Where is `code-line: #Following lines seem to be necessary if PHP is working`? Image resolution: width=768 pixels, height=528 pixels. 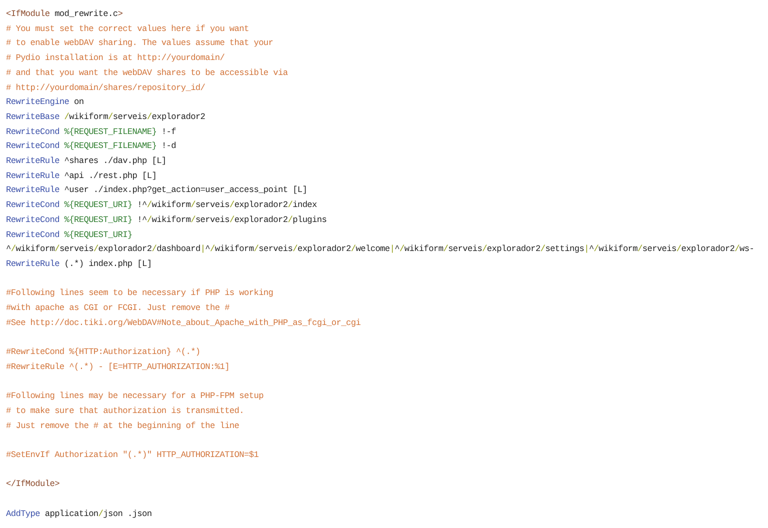 code-line: #Following lines seem to be necessary if PHP is working is located at coordinates (140, 293).